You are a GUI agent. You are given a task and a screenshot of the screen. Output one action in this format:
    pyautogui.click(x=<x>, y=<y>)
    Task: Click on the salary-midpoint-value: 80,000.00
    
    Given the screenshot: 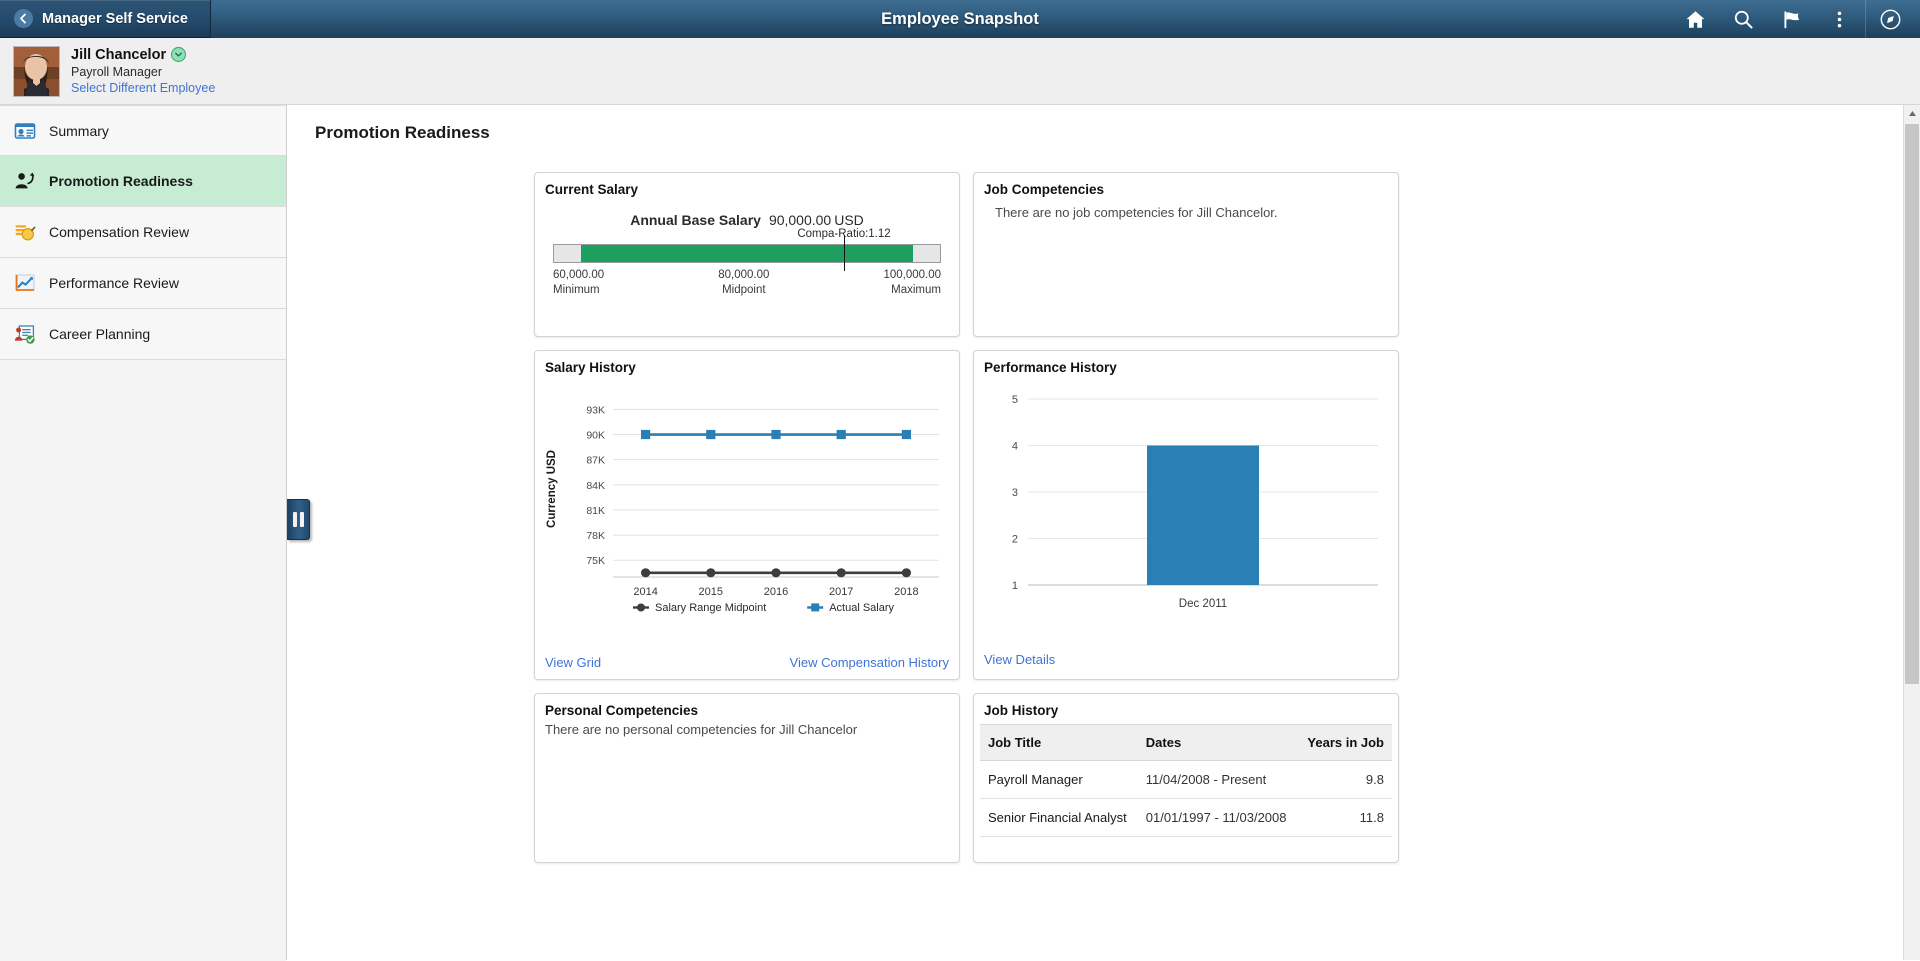 What is the action you would take?
    pyautogui.click(x=744, y=275)
    